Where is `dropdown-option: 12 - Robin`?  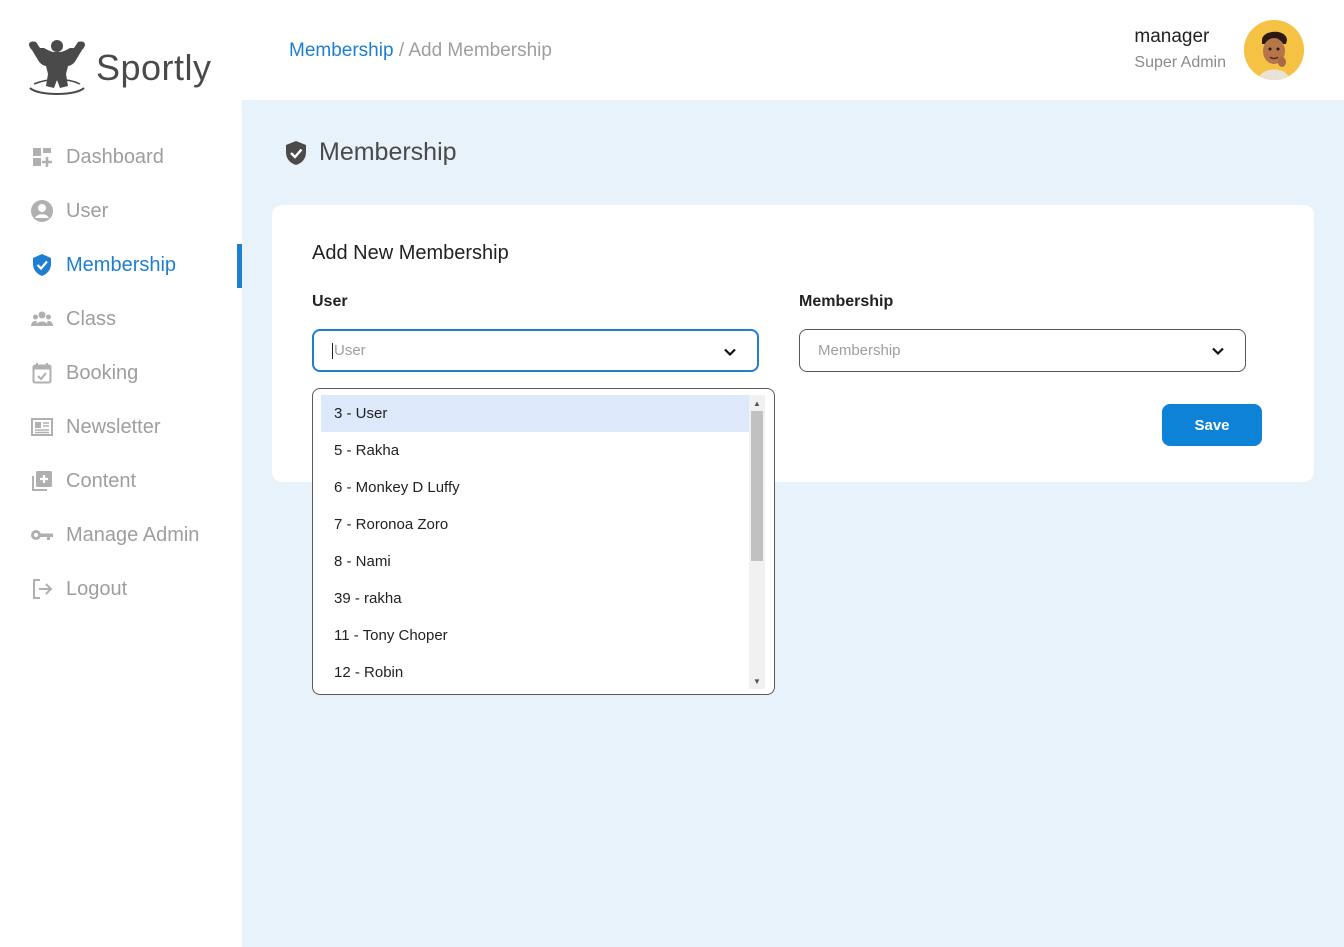 dropdown-option: 12 - Robin is located at coordinates (535, 672).